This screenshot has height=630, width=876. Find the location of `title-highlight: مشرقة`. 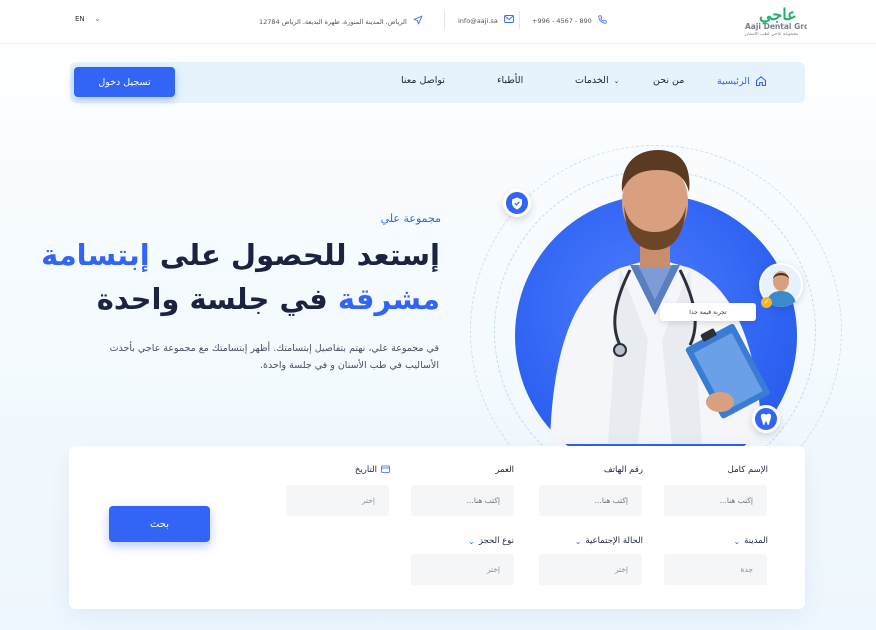

title-highlight: مشرقة is located at coordinates (388, 299).